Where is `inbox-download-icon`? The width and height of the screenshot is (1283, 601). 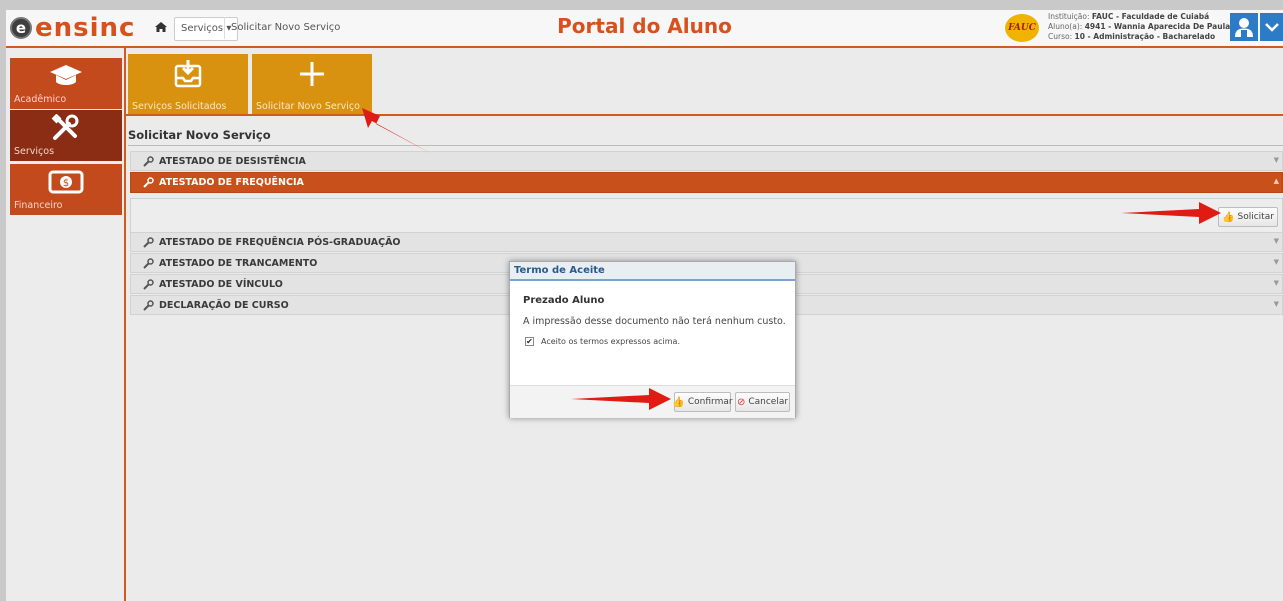 inbox-download-icon is located at coordinates (188, 74).